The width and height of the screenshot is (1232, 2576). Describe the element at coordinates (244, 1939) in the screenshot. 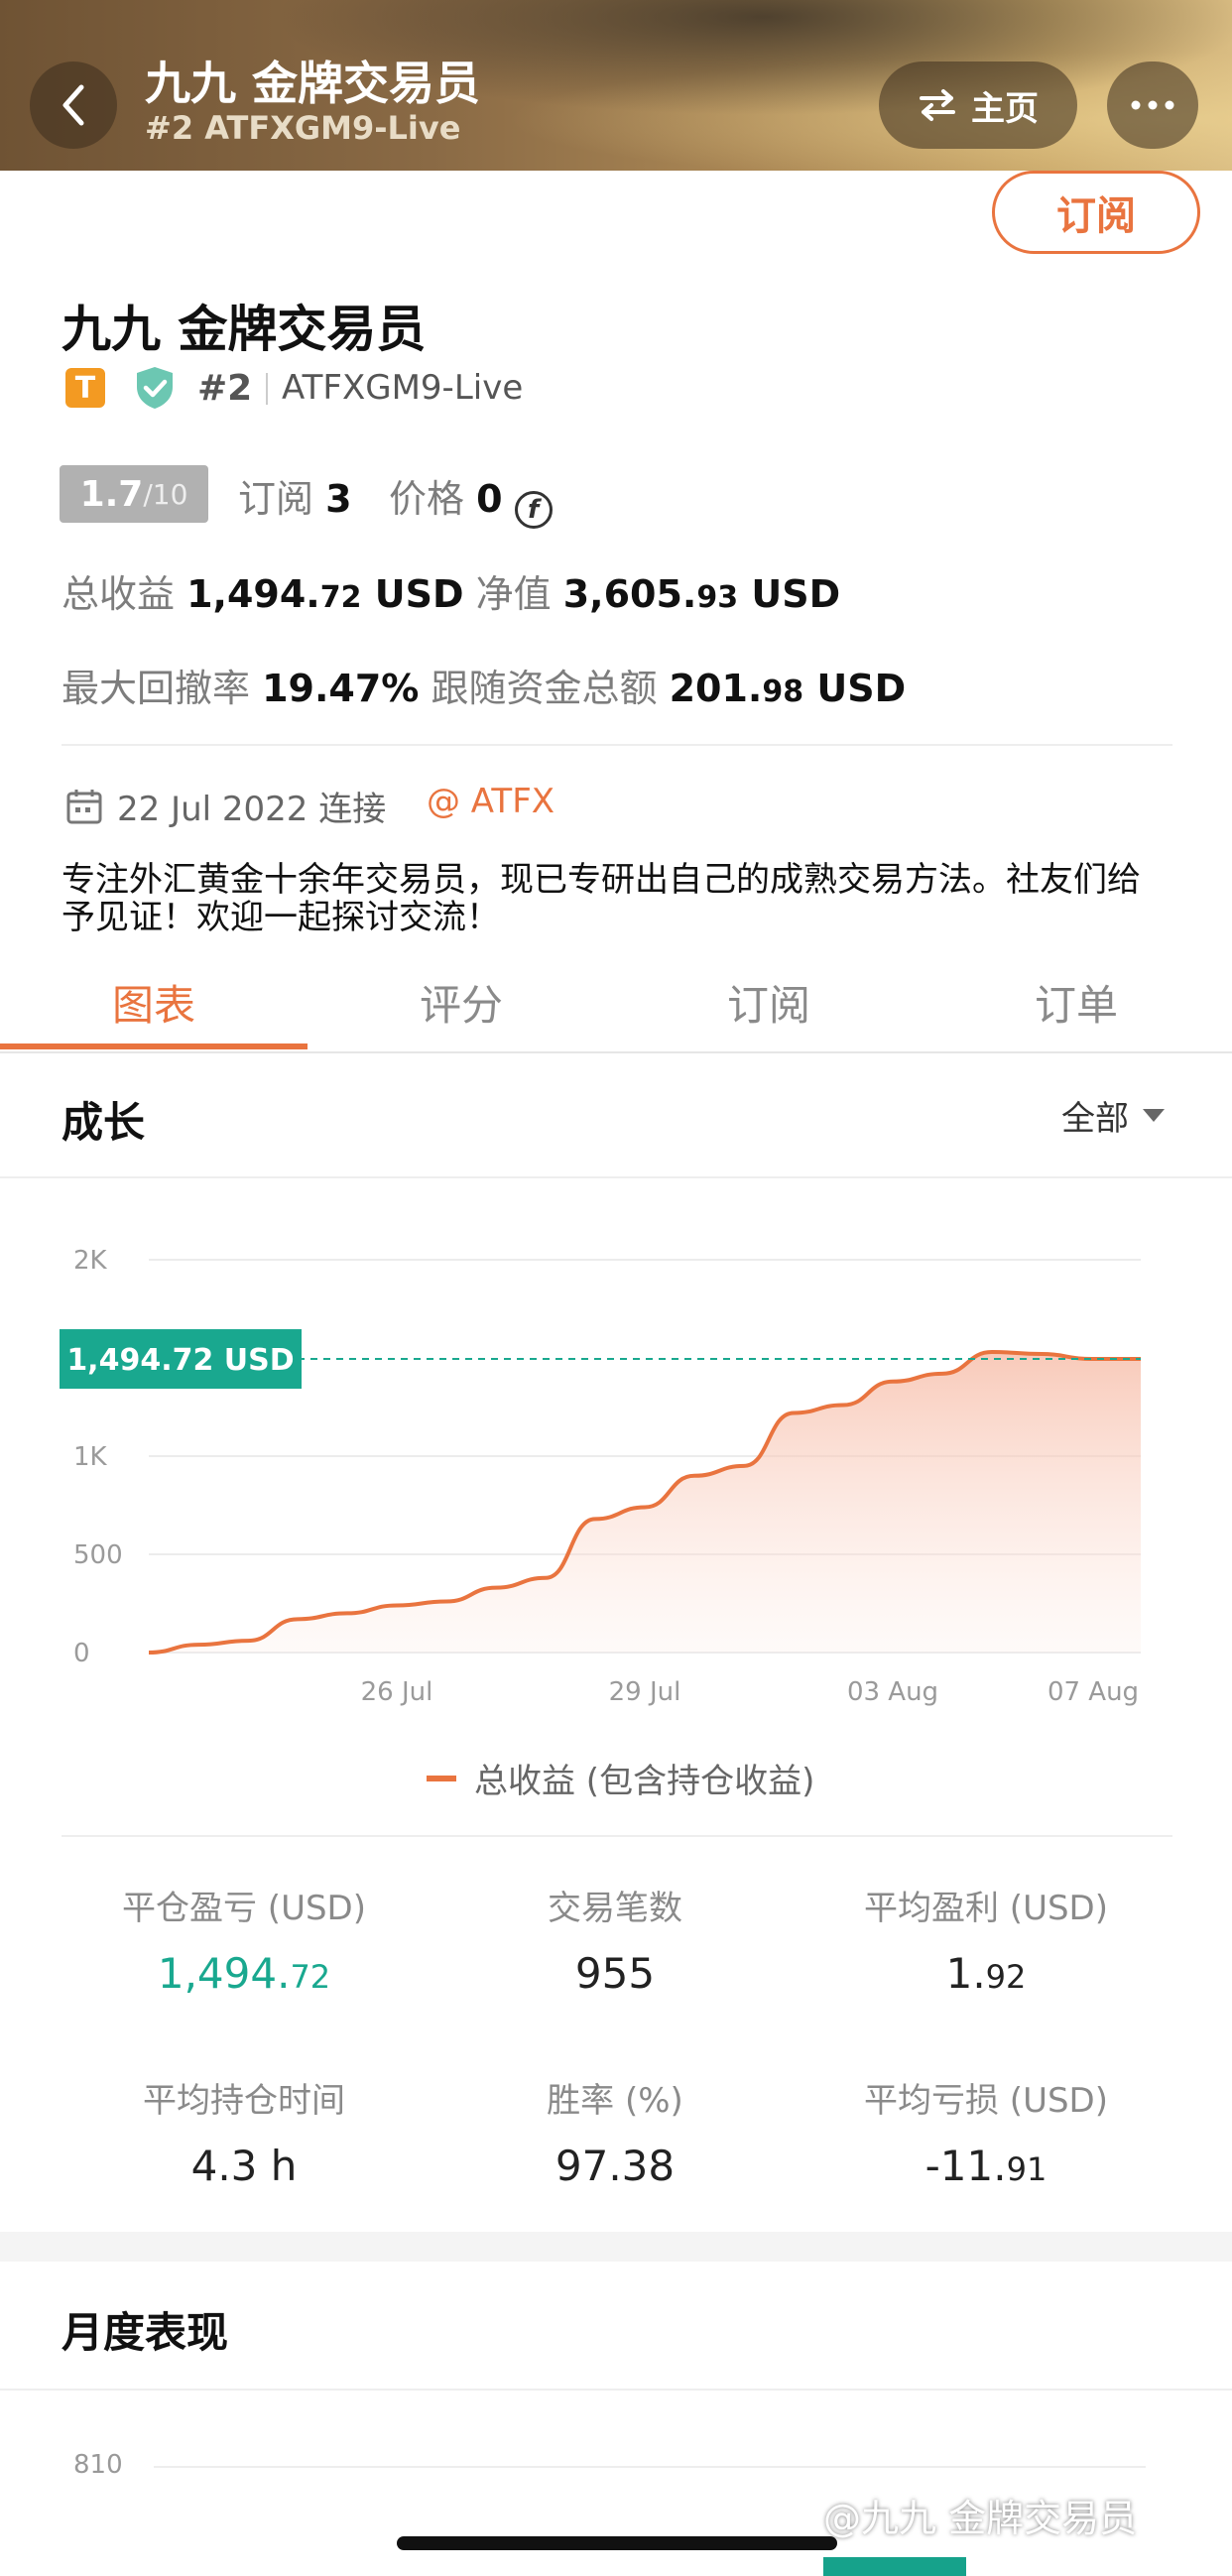

I see `stat-closed-pnl: 平仓盈亏 (USD) 1,494.72` at that location.